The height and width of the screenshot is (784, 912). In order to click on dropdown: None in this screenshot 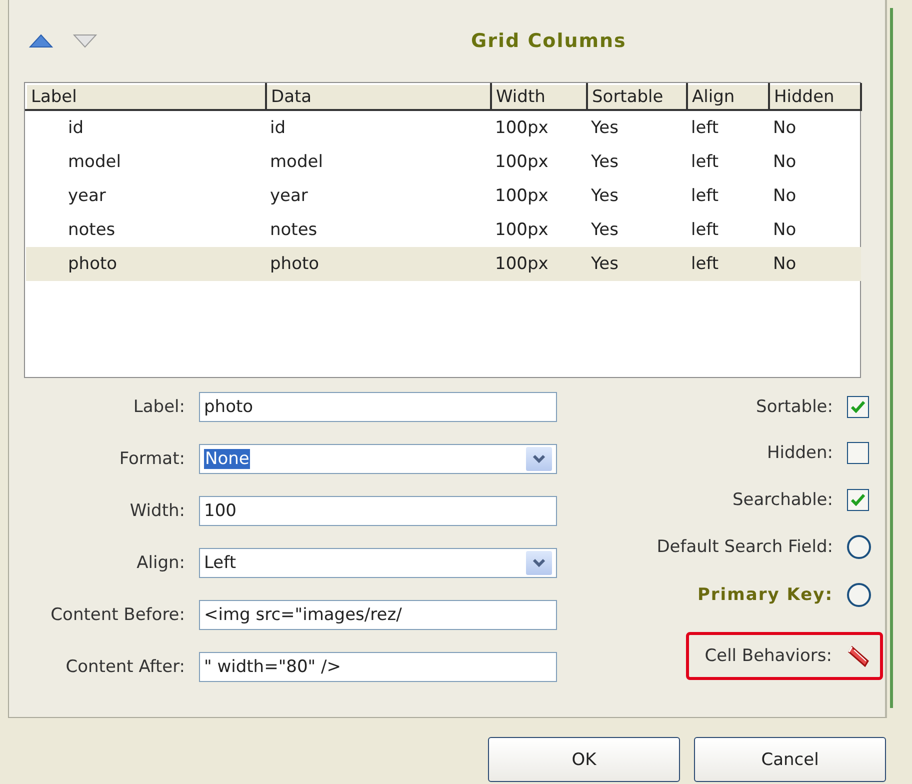, I will do `click(378, 459)`.